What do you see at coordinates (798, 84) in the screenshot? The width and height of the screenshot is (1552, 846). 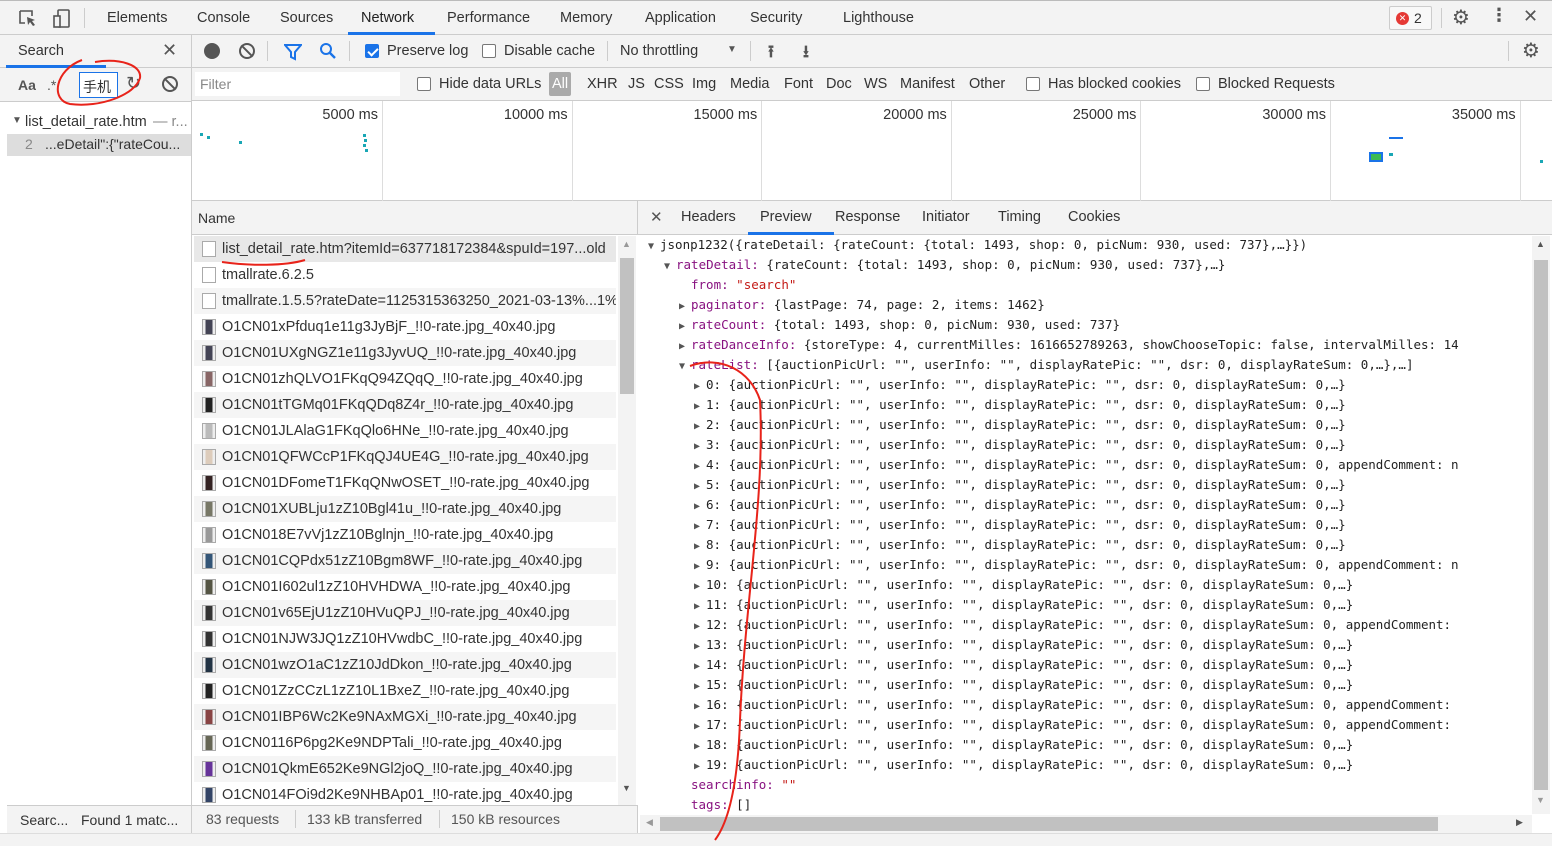 I see `type-filter-font: Font` at bounding box center [798, 84].